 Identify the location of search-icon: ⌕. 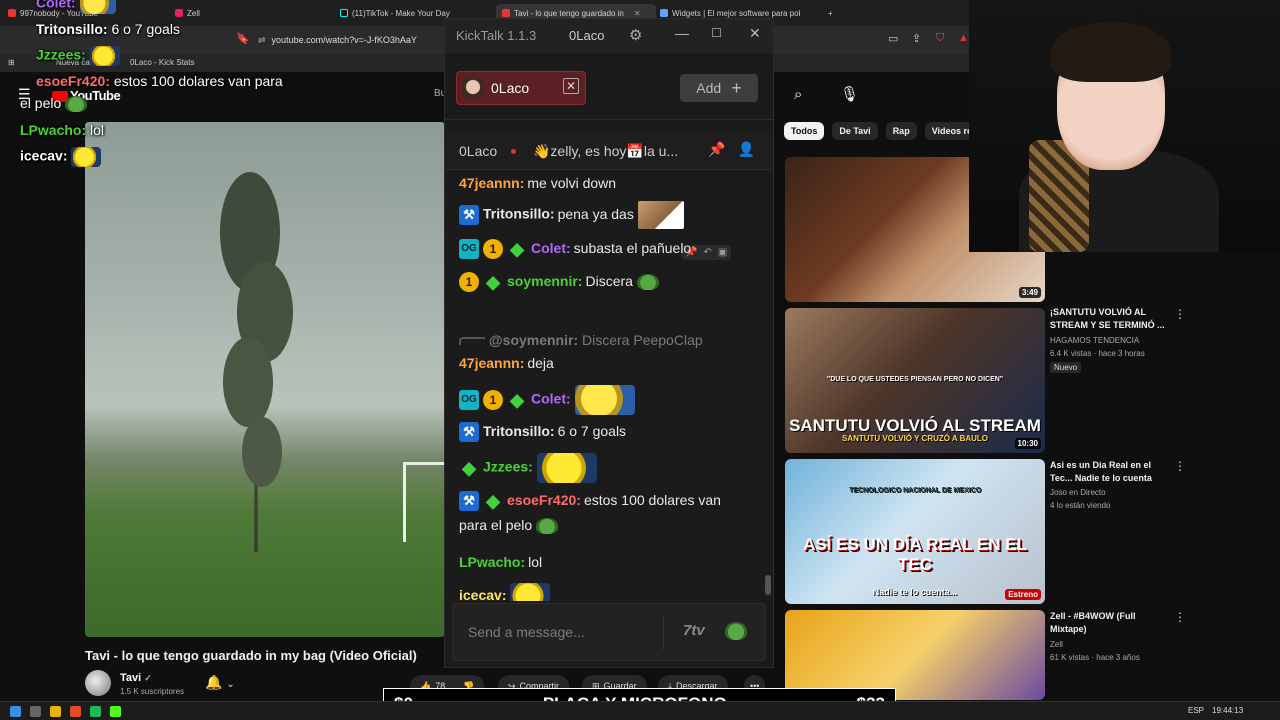
(798, 94).